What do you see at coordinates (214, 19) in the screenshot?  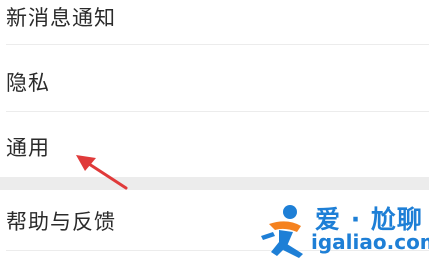 I see `settings-item-new-message-notification: 新消息通知` at bounding box center [214, 19].